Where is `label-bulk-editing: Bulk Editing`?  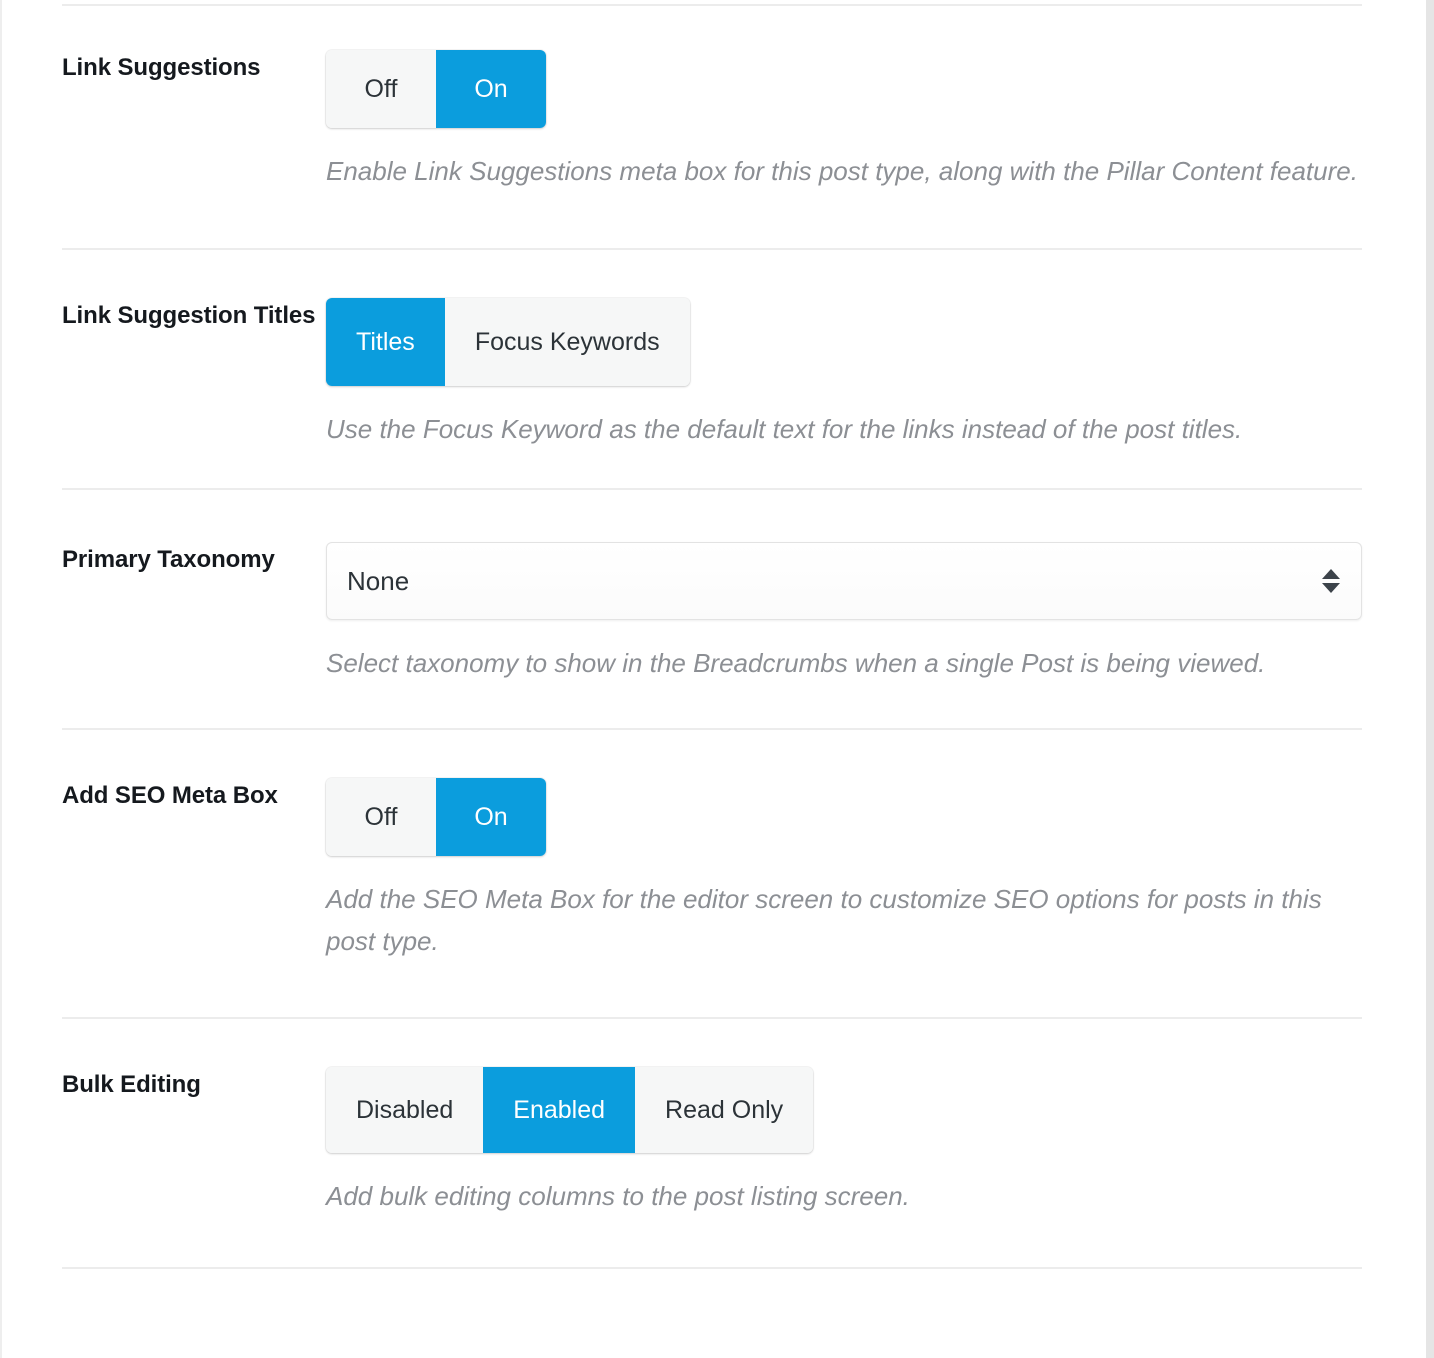 label-bulk-editing: Bulk Editing is located at coordinates (131, 1084).